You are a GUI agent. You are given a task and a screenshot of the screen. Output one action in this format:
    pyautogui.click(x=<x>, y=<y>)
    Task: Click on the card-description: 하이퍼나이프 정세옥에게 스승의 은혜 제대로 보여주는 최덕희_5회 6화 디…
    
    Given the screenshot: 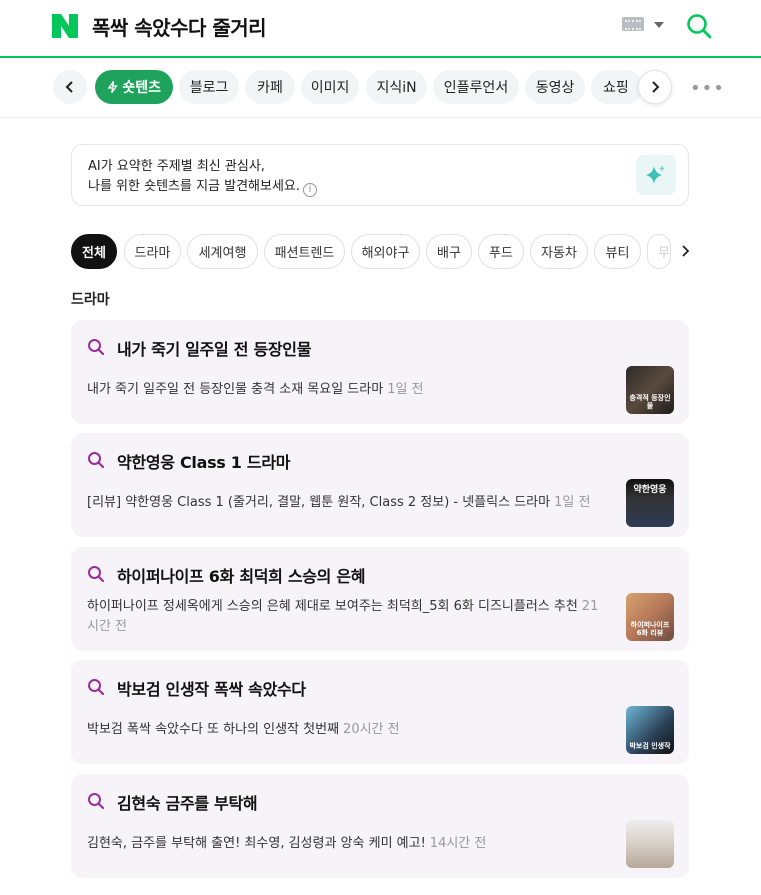 What is the action you would take?
    pyautogui.click(x=347, y=617)
    